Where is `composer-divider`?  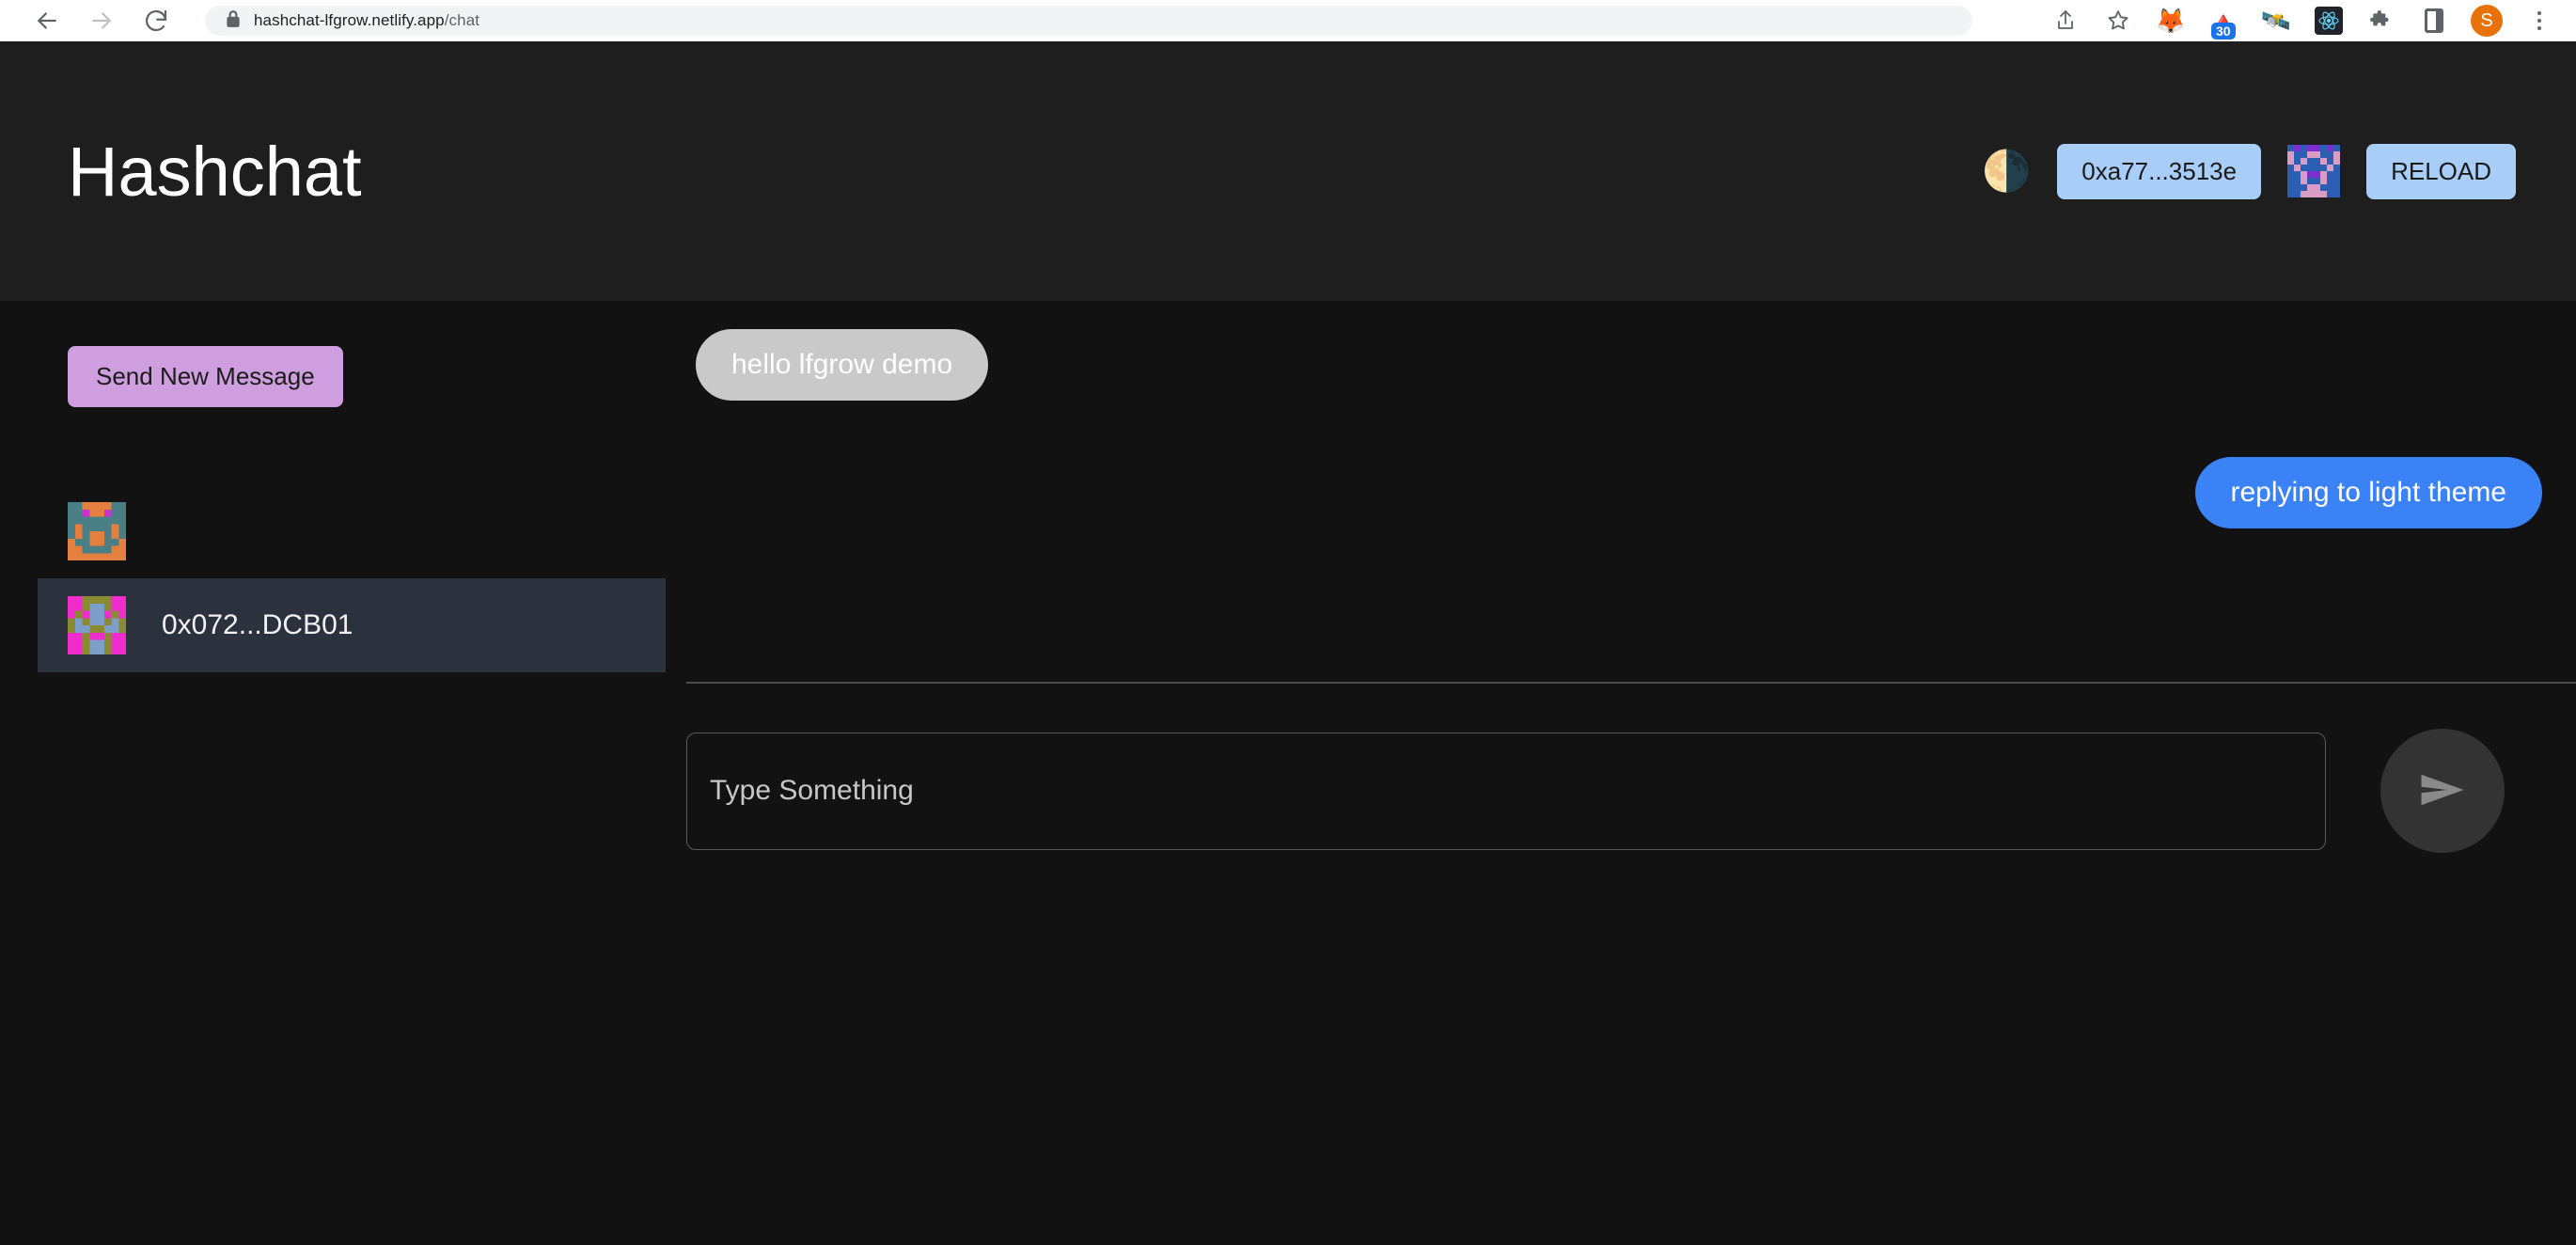
composer-divider is located at coordinates (1631, 683).